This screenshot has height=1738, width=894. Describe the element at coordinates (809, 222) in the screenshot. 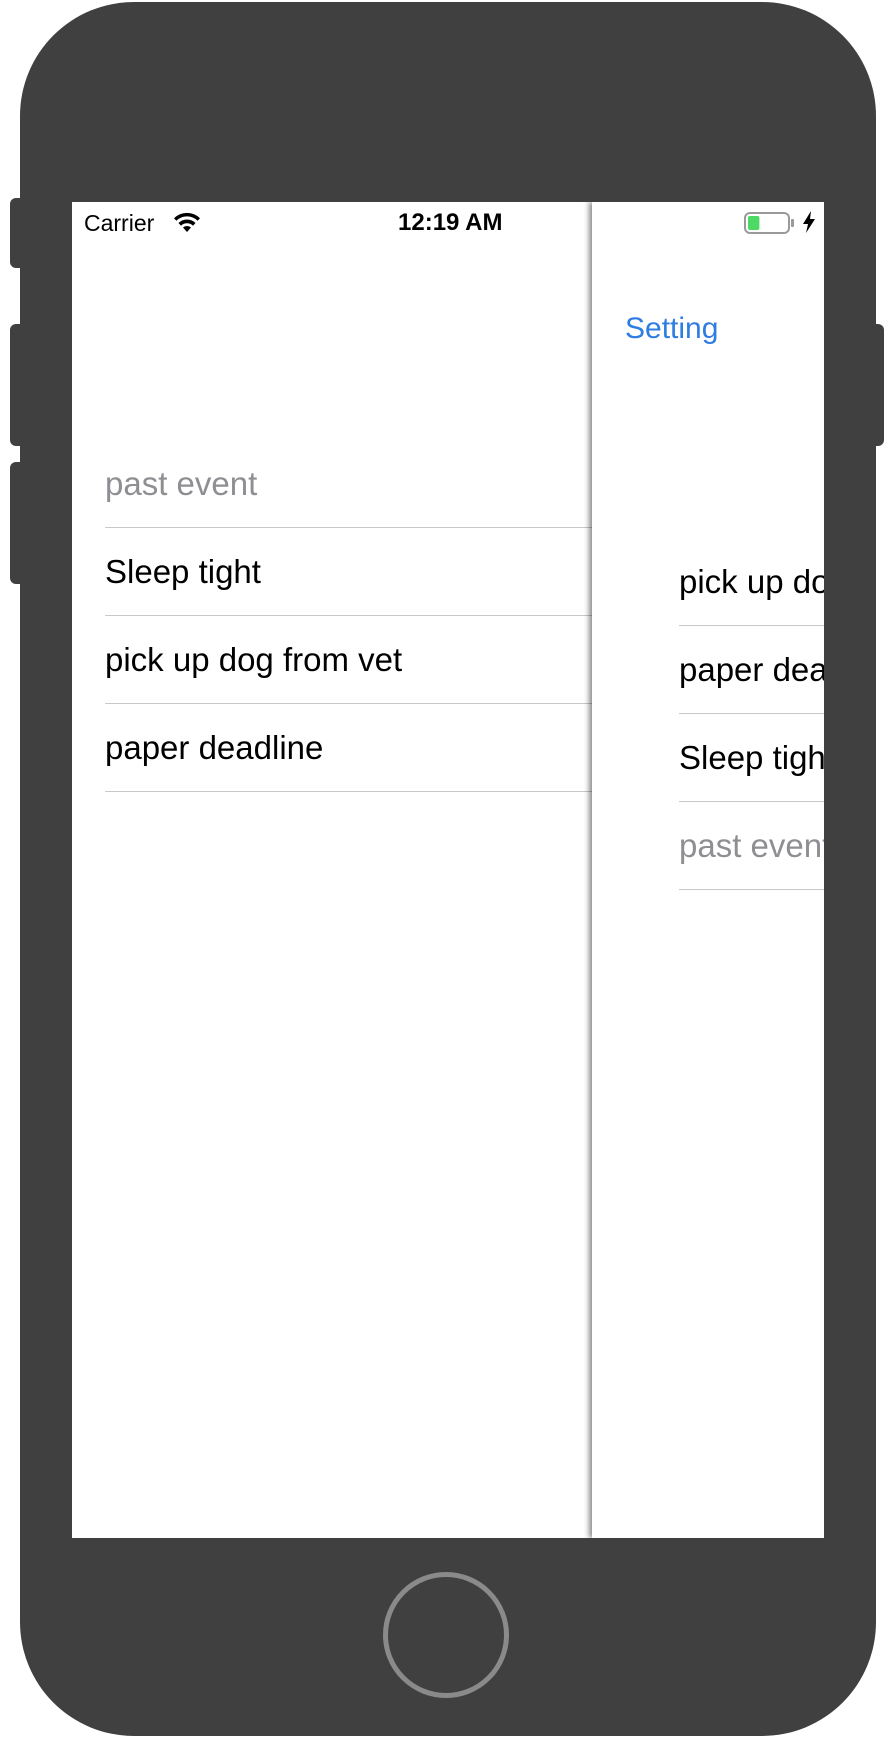

I see `bolt-icon` at that location.